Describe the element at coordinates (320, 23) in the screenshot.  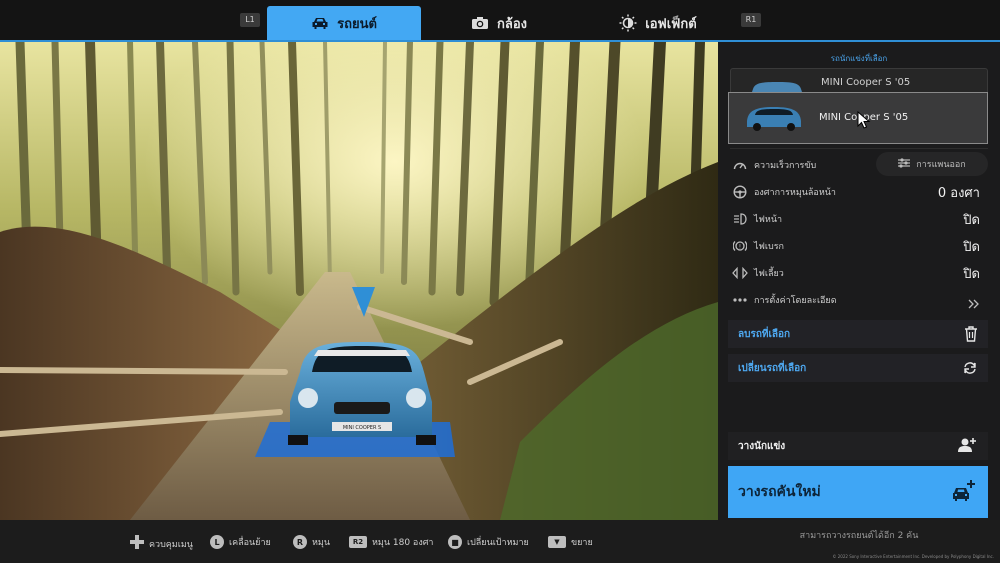
I see `car-icon` at that location.